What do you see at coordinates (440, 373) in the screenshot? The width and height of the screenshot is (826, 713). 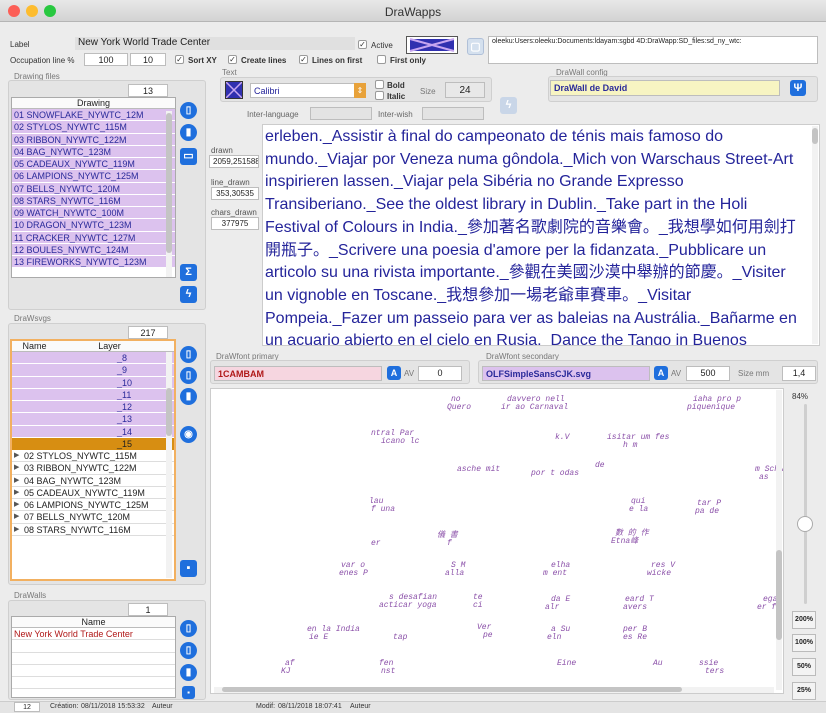 I see `fontp-av-field: 0` at bounding box center [440, 373].